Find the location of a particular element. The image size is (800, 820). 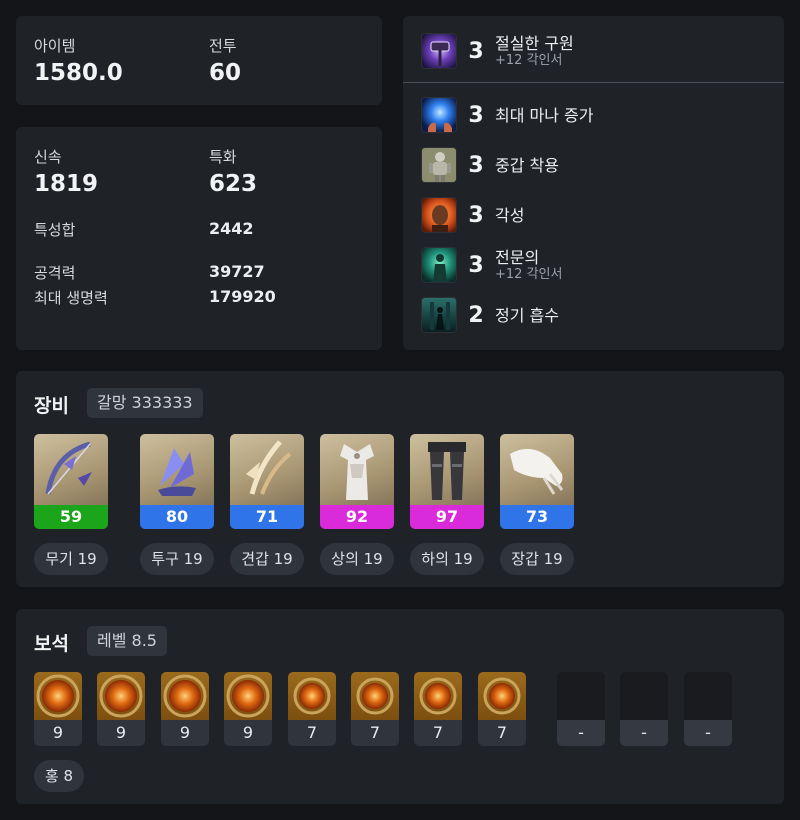

engraving-name: 중갑 착용 is located at coordinates (527, 165).